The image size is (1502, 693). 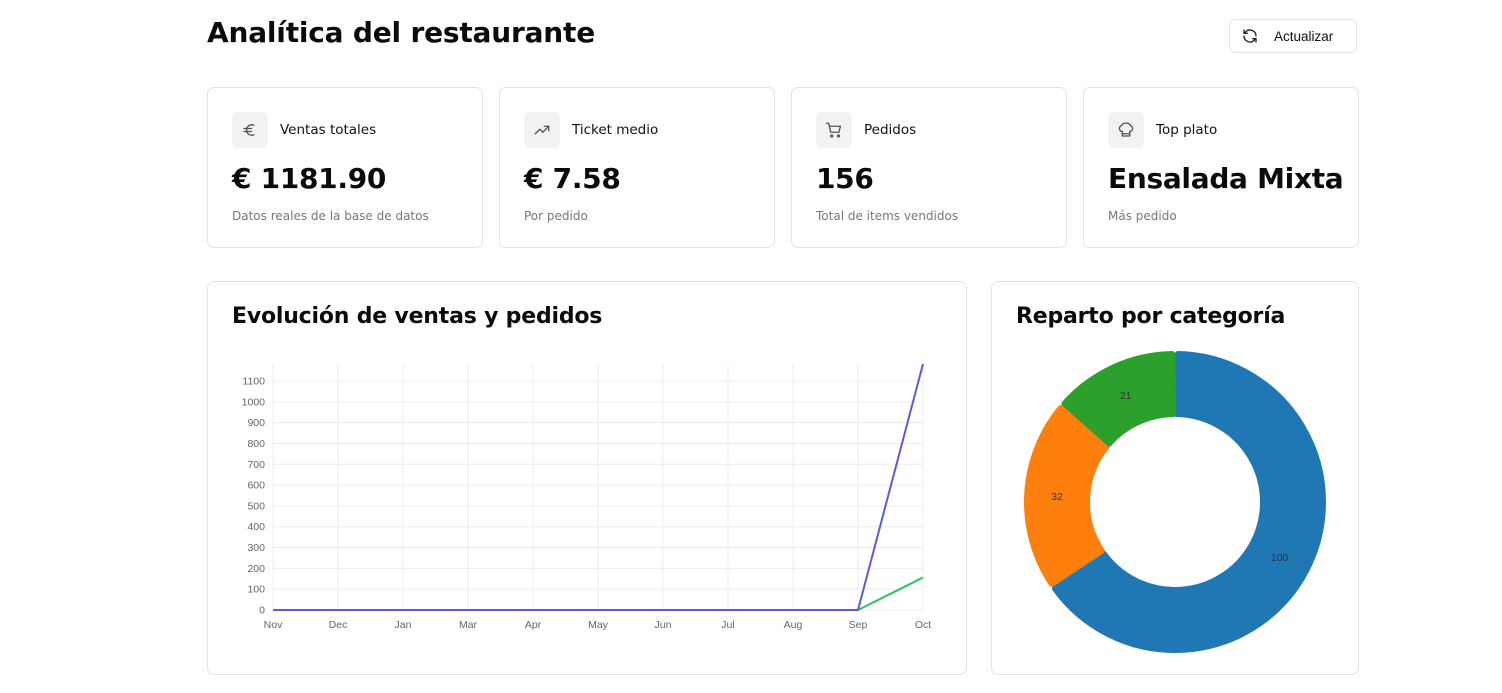 What do you see at coordinates (1142, 216) in the screenshot?
I see `kpi-subtitle: Más pedido` at bounding box center [1142, 216].